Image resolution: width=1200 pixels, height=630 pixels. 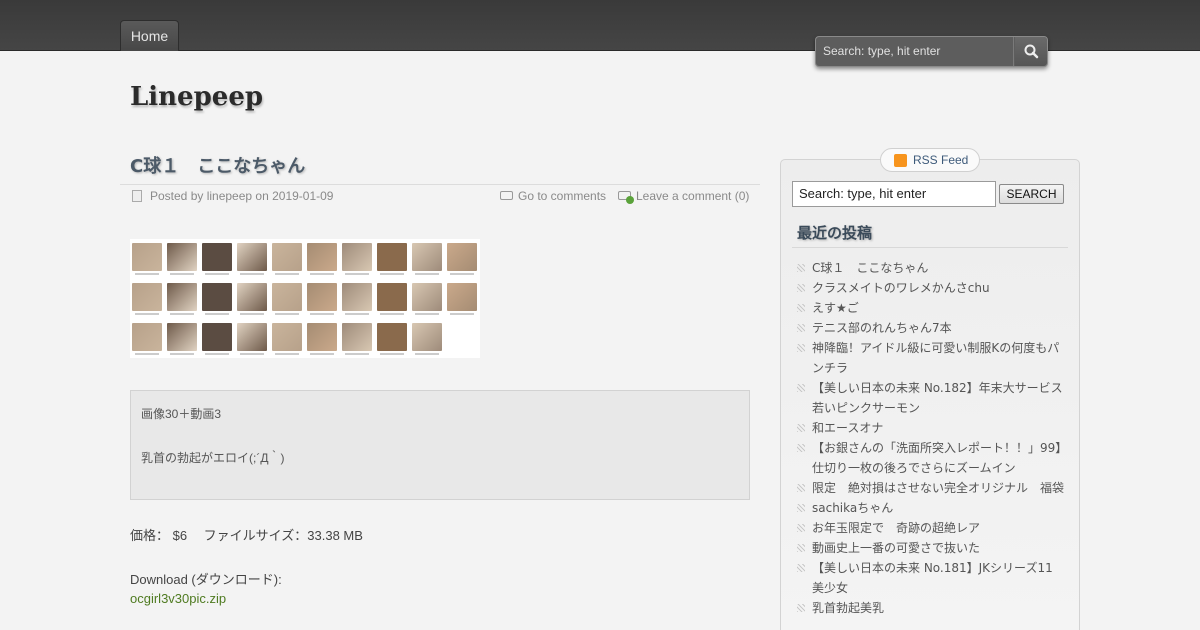 What do you see at coordinates (178, 598) in the screenshot?
I see `download-link: ocgirl3v30pic.zip` at bounding box center [178, 598].